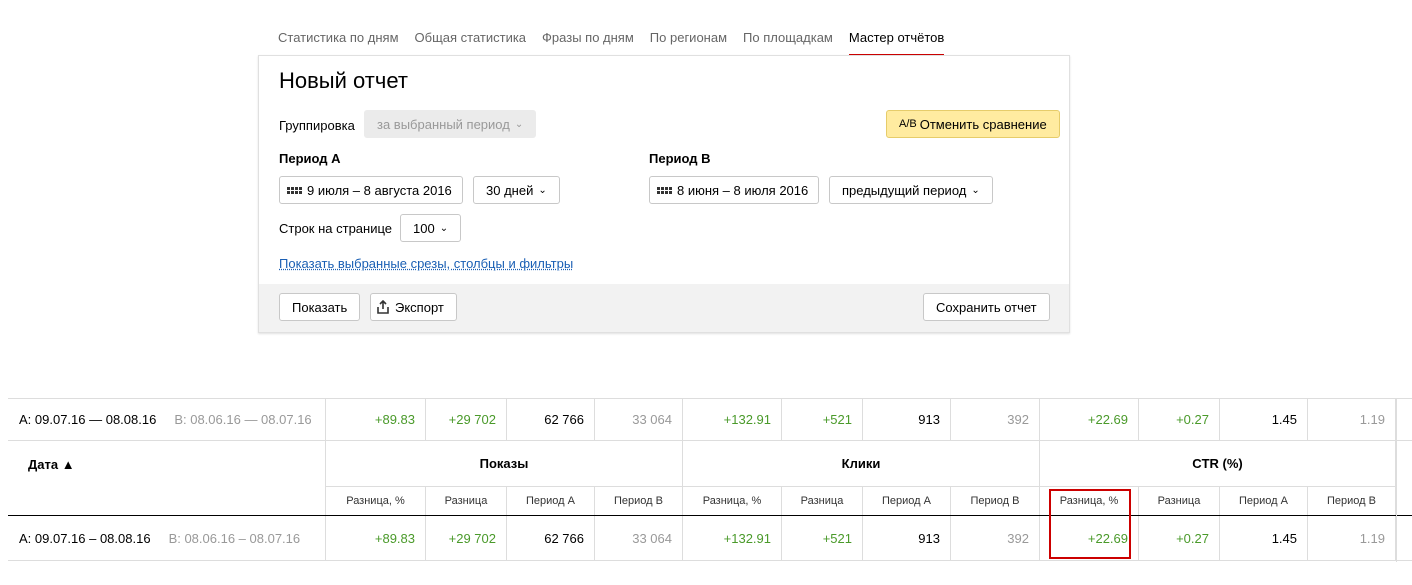  I want to click on summary-ctr-a: 1.45, so click(1264, 419).